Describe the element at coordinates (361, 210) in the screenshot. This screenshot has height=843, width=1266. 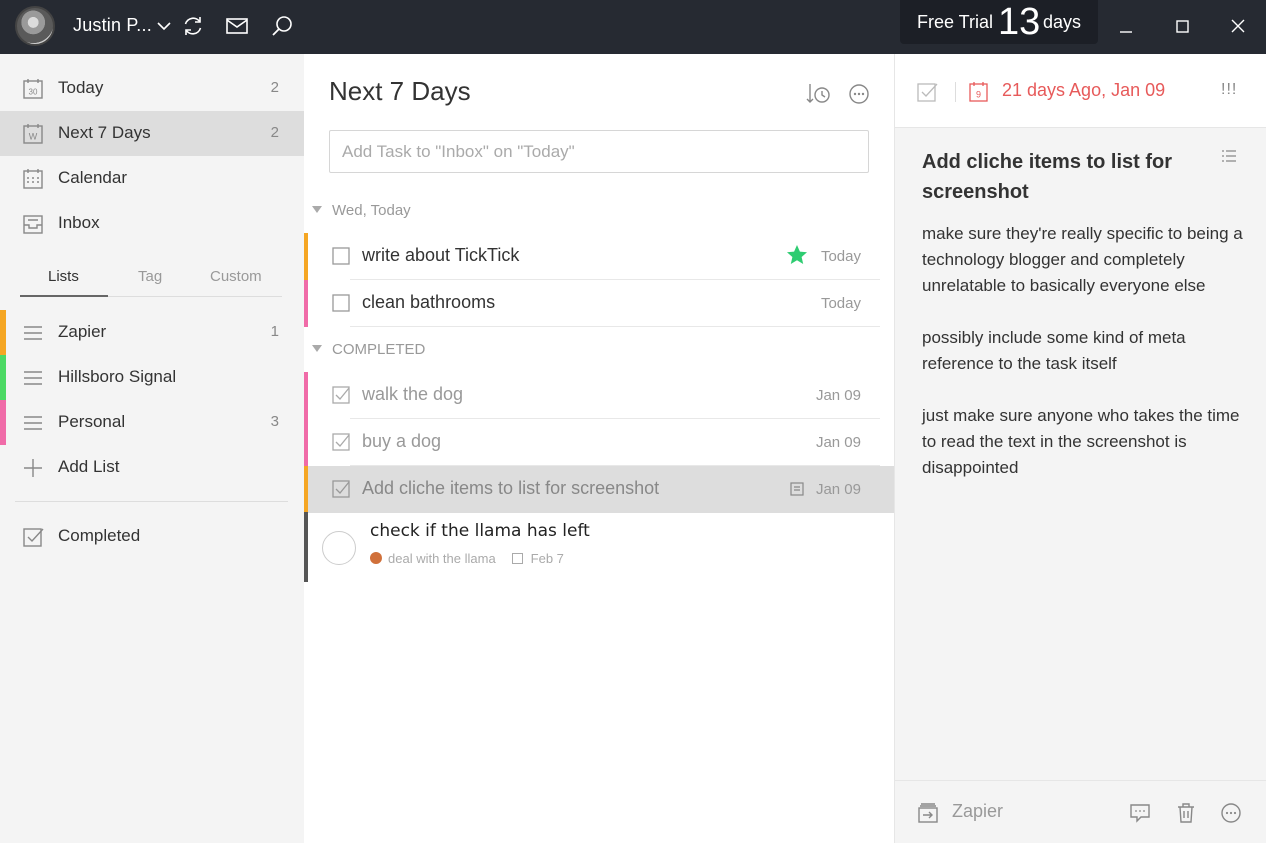
I see `section-header-today: Wed, Today` at that location.